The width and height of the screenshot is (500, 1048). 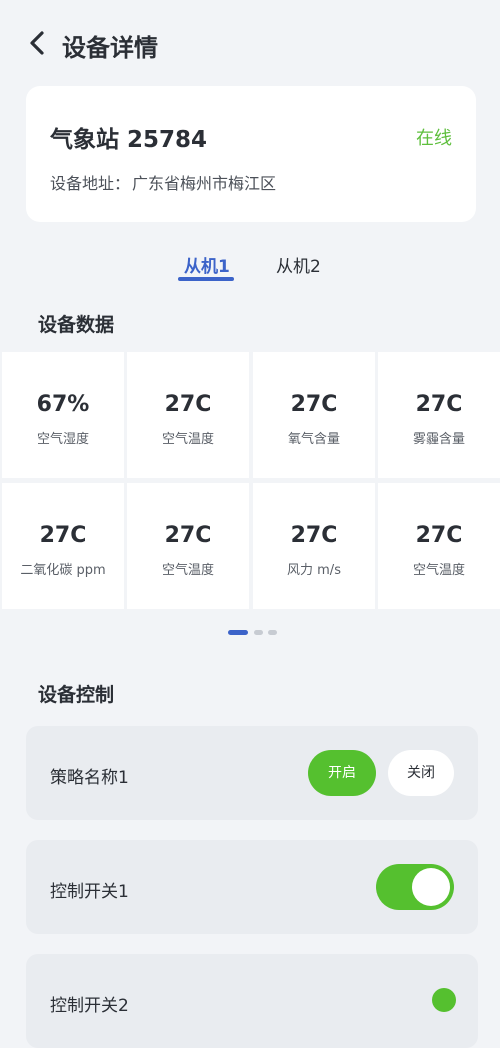 I want to click on slave-tabs: 从机1 从机2, so click(x=250, y=268).